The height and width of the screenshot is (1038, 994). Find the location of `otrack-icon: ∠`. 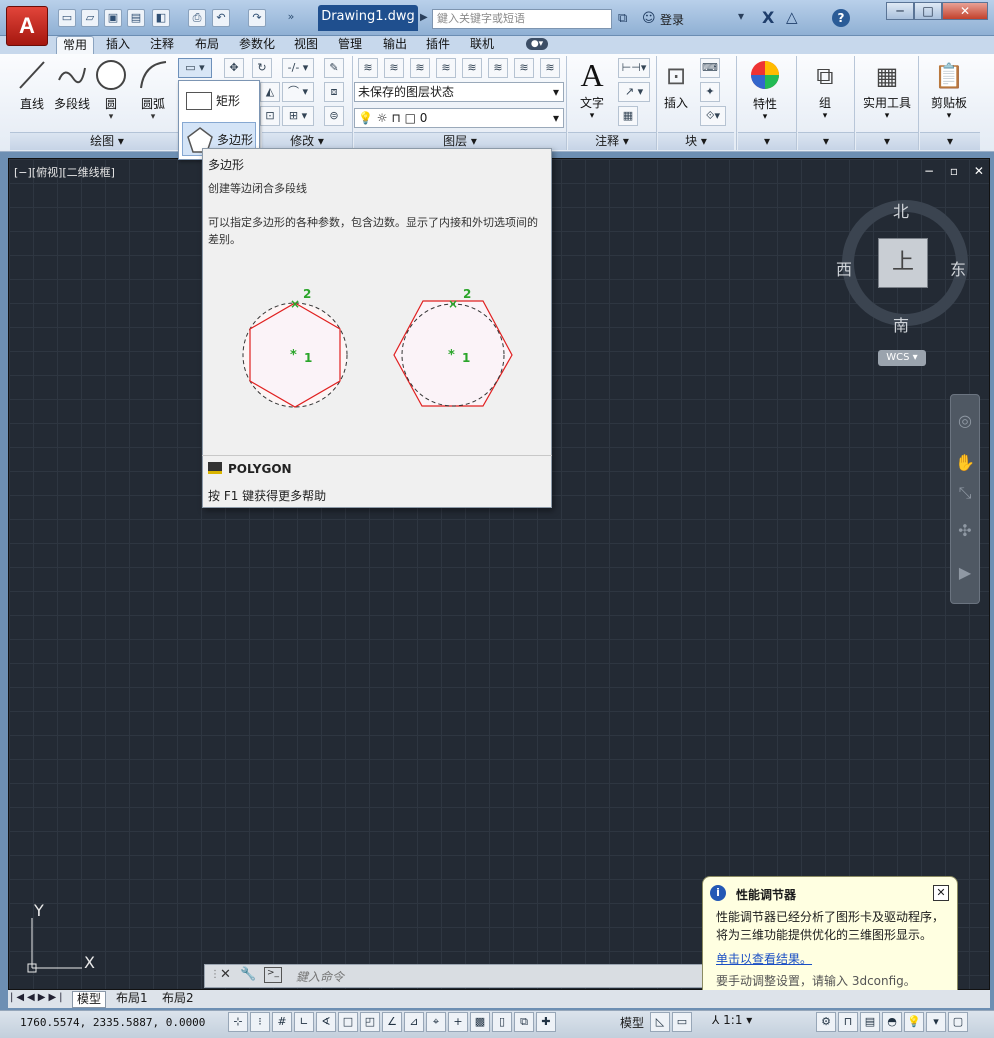

otrack-icon: ∠ is located at coordinates (392, 1022).